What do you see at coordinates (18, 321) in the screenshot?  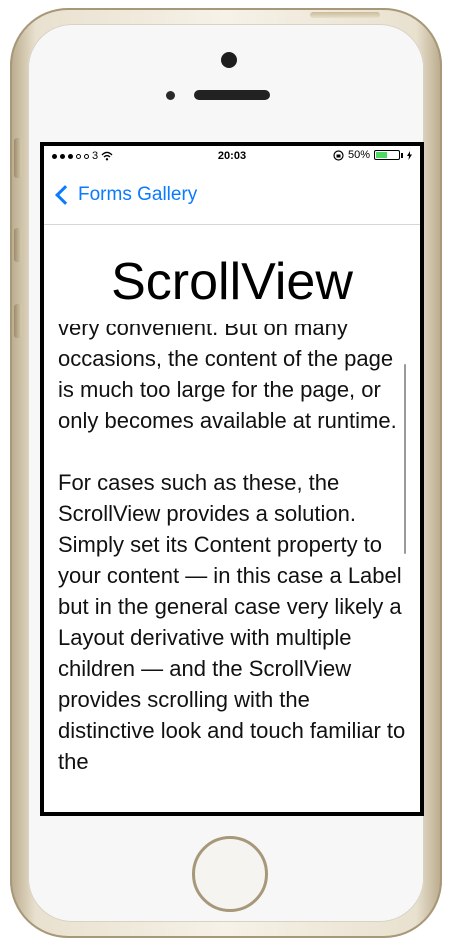 I see `volume-down-button` at bounding box center [18, 321].